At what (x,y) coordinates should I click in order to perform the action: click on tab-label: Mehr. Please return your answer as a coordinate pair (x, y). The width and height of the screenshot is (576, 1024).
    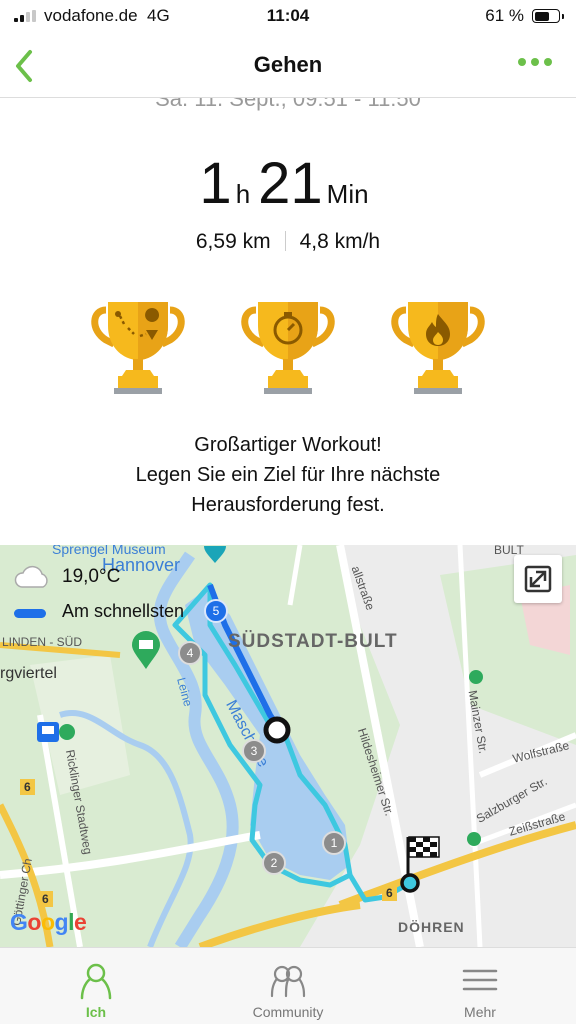
    Looking at the image, I should click on (480, 1012).